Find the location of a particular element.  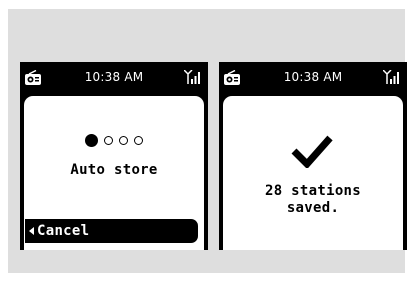

stations-saved-message: 28 stations saved. is located at coordinates (313, 200).